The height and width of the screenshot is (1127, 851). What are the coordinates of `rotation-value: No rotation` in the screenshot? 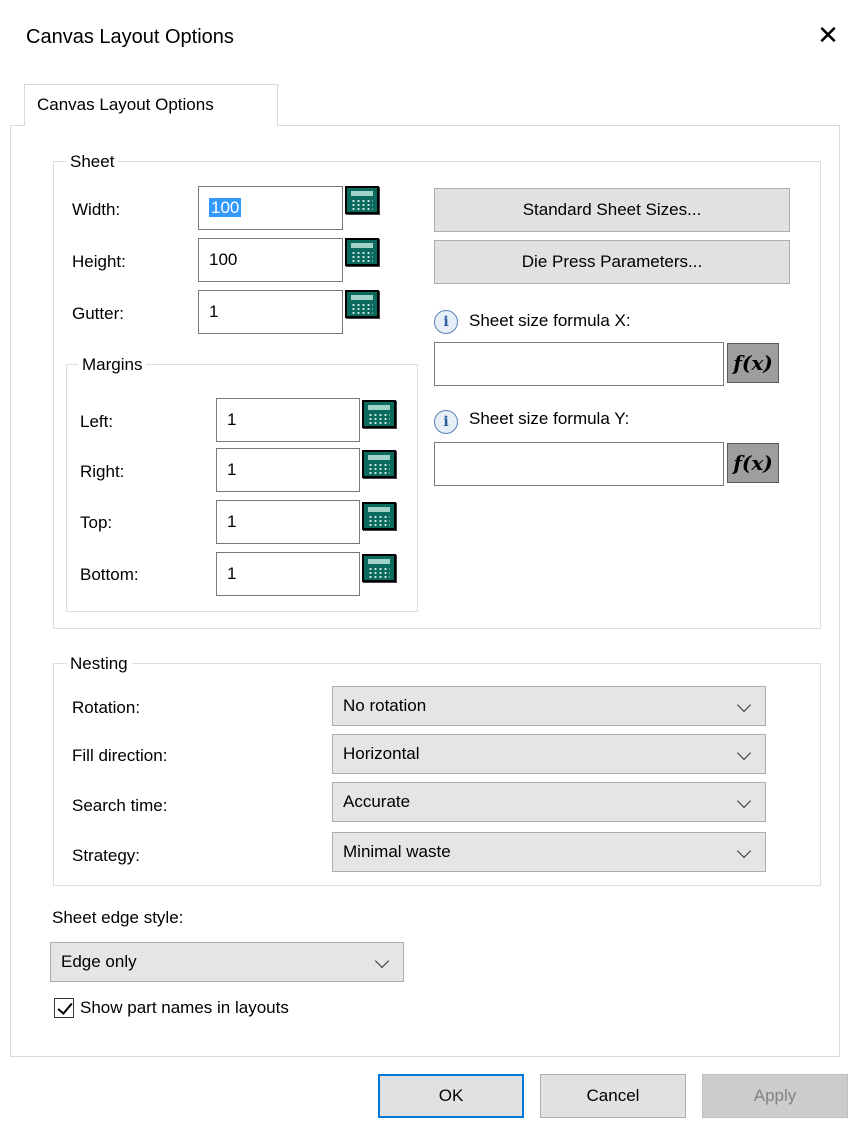 It's located at (385, 705).